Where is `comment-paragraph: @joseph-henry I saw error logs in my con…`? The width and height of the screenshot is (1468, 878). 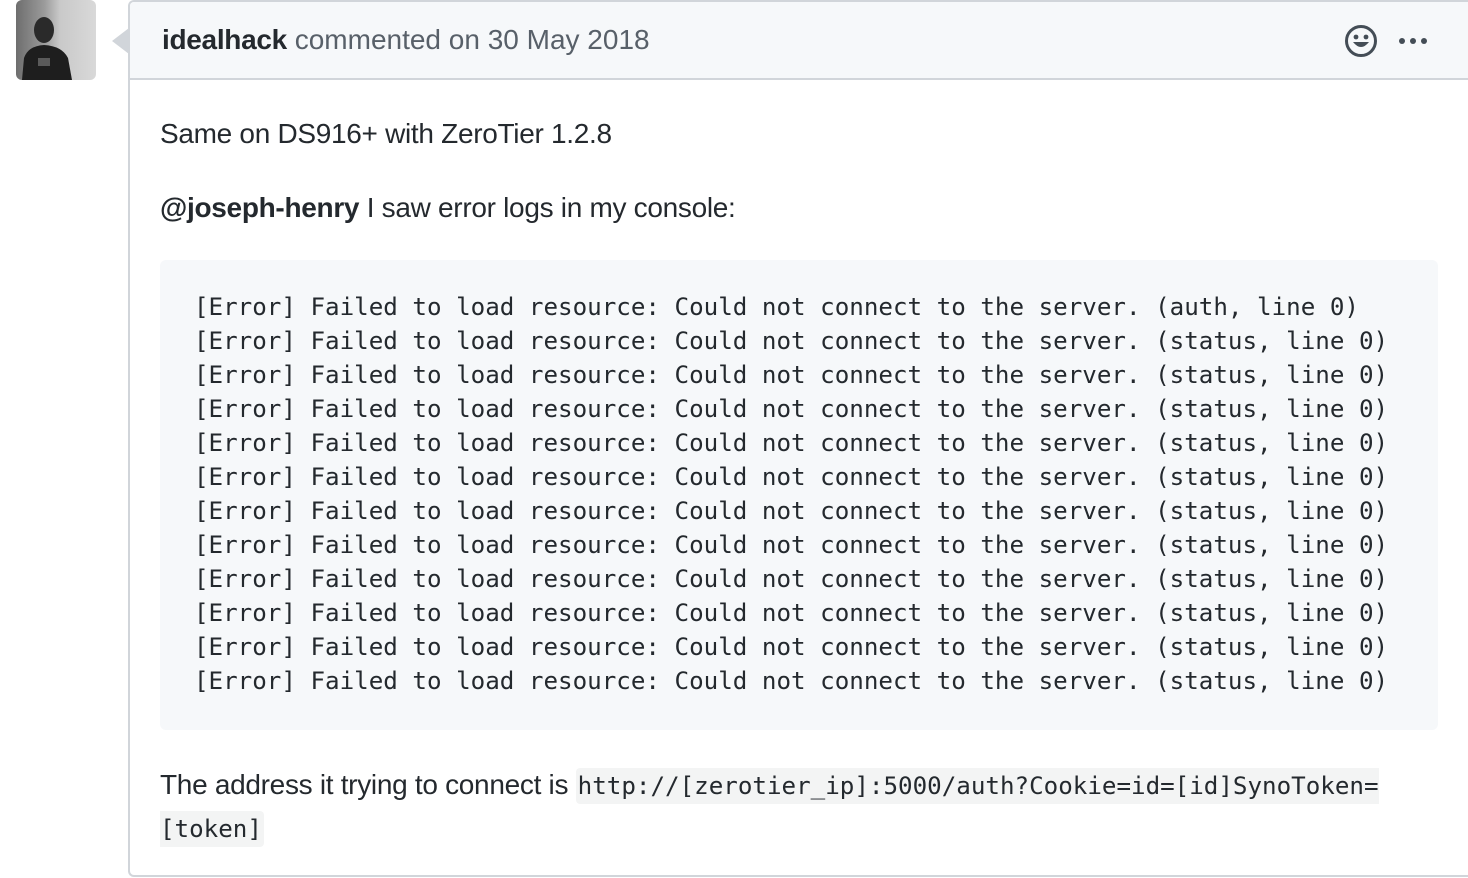
comment-paragraph: @joseph-henry I saw error logs in my con… is located at coordinates (448, 208).